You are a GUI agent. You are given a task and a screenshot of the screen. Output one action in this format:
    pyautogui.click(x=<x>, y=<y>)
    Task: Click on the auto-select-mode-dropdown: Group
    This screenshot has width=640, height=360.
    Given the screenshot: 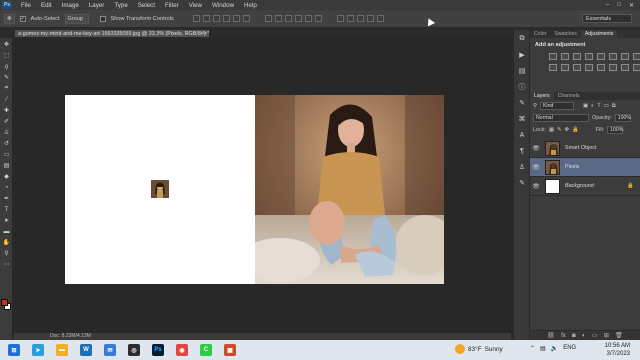 What is the action you would take?
    pyautogui.click(x=76, y=18)
    